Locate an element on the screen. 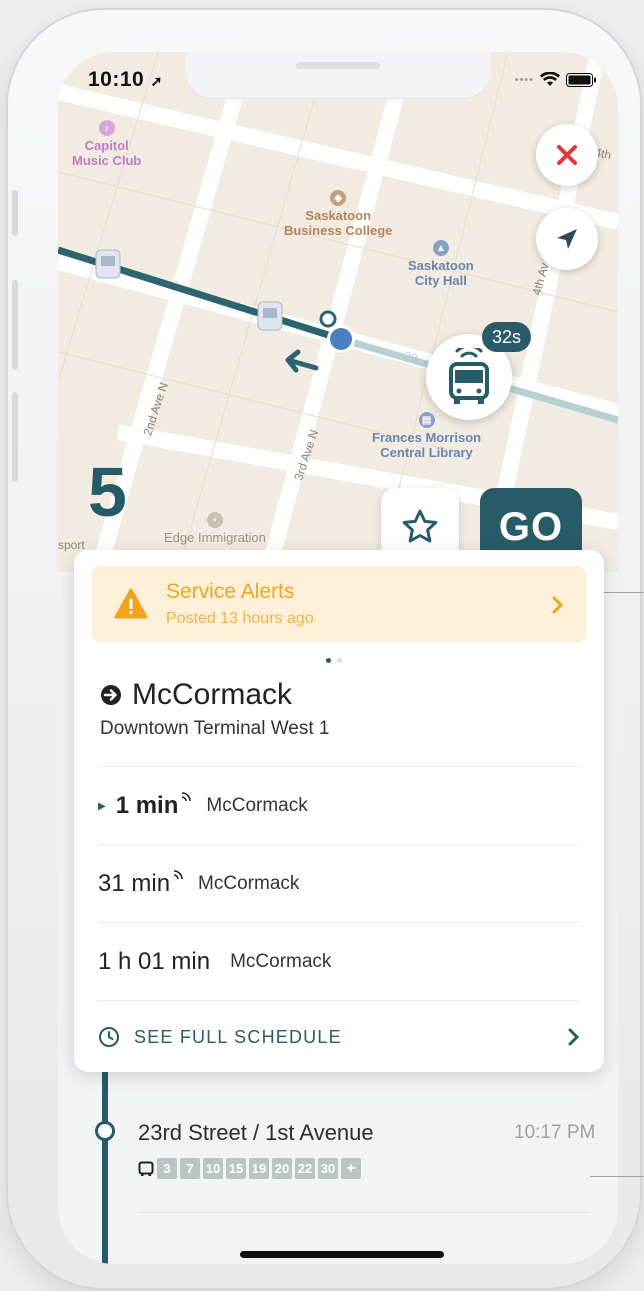 Image resolution: width=644 pixels, height=1291 pixels. page-indicator is located at coordinates (334, 660).